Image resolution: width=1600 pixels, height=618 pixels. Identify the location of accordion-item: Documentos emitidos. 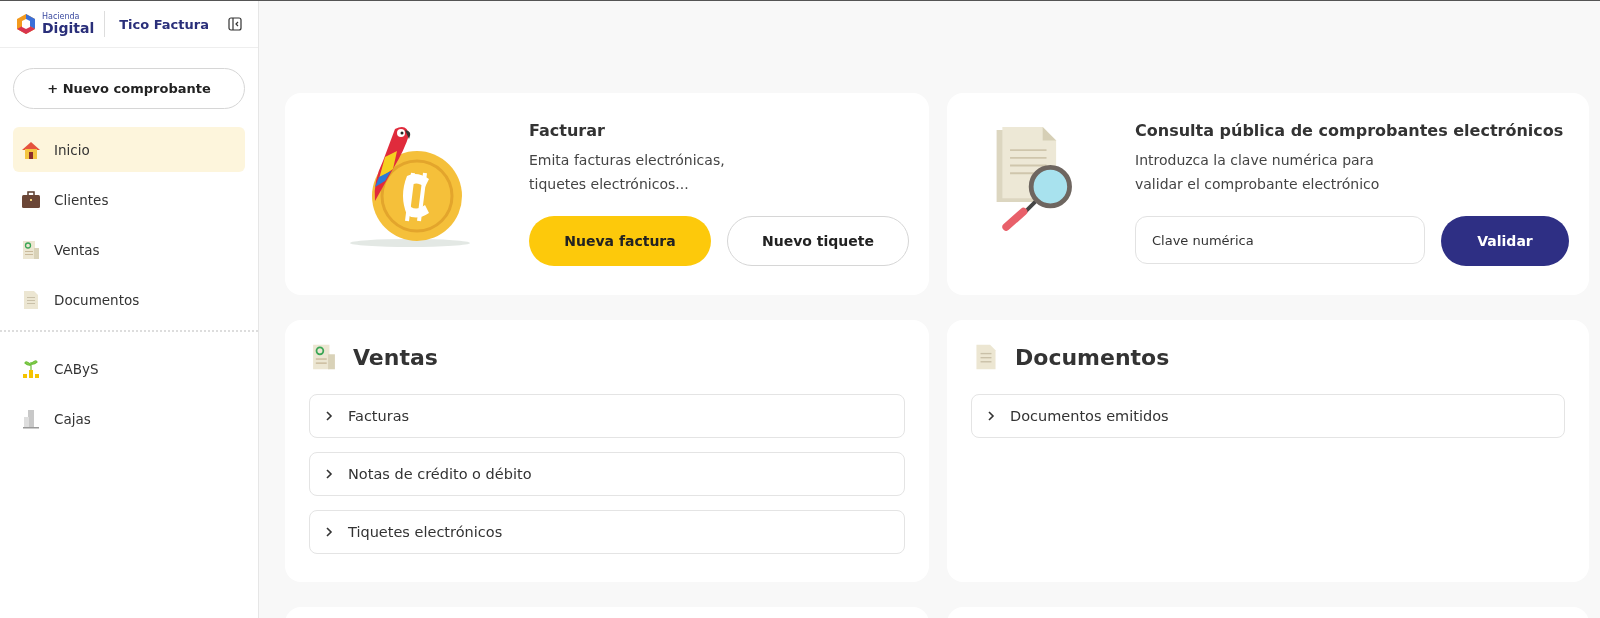
(1268, 416).